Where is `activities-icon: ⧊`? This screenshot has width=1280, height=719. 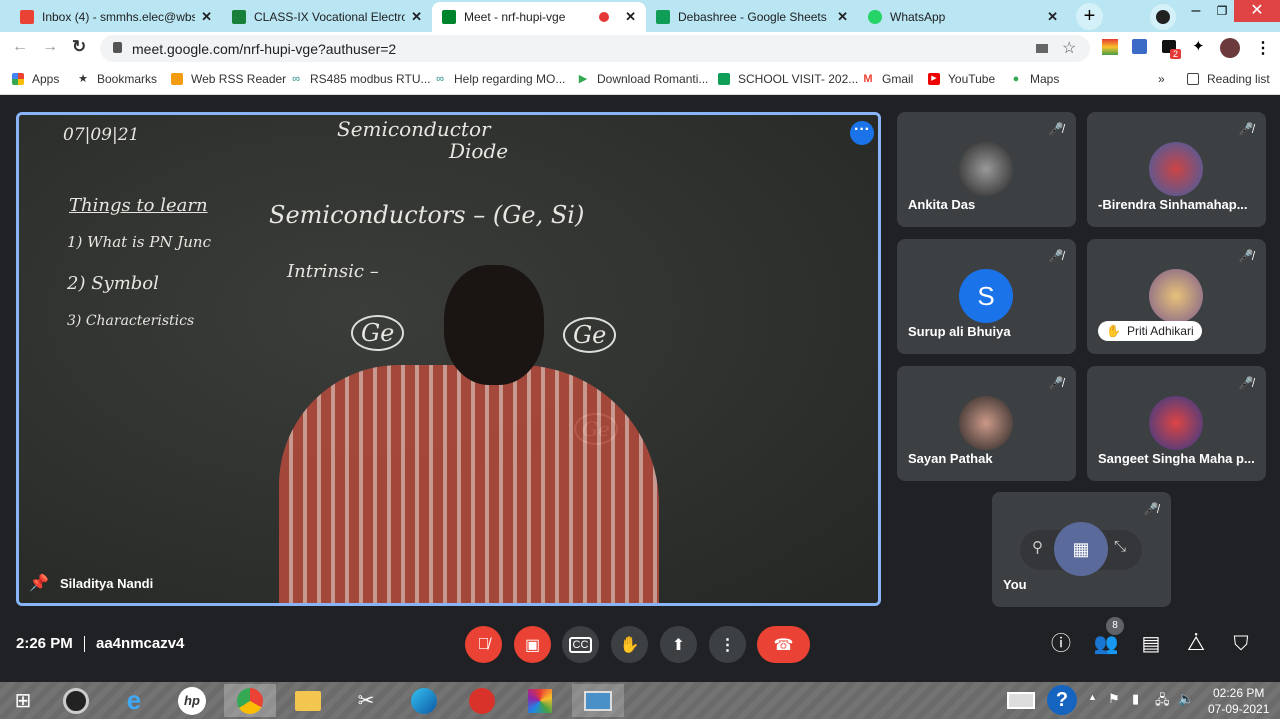
activities-icon: ⧊ is located at coordinates (1196, 644).